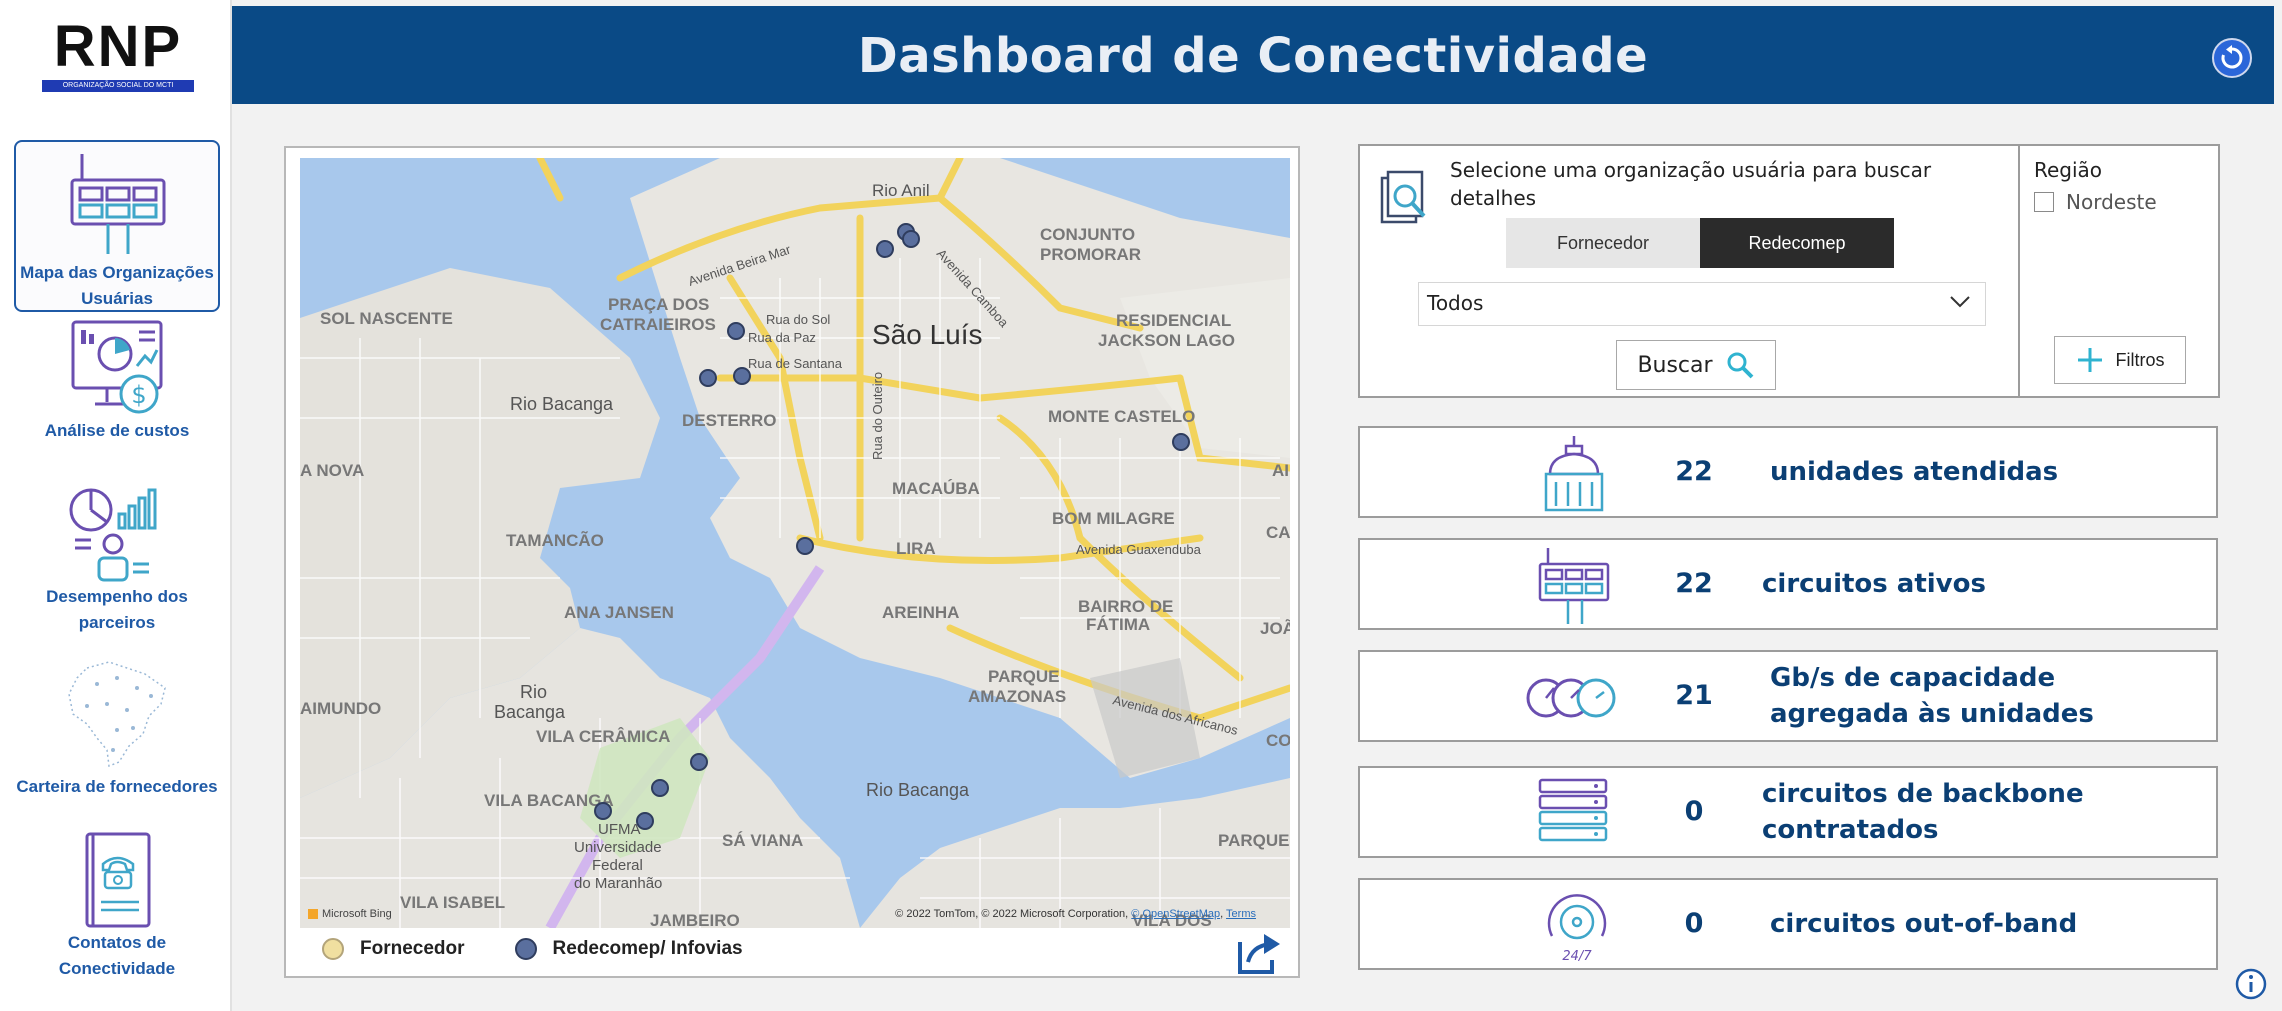 The height and width of the screenshot is (1011, 2282). What do you see at coordinates (1258, 954) in the screenshot?
I see `export-button` at bounding box center [1258, 954].